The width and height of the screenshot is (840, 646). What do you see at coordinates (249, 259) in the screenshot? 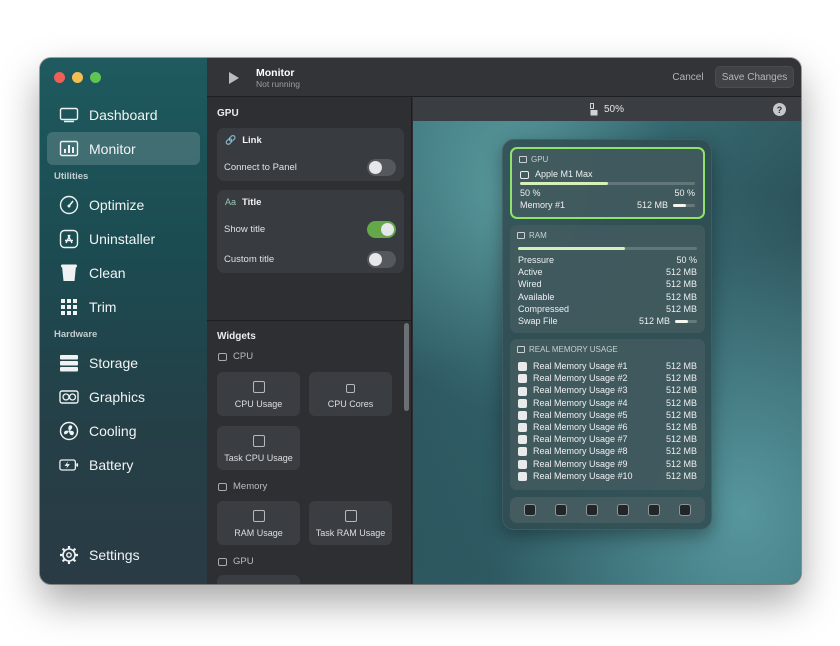
I see `custom-title-label: Custom title` at bounding box center [249, 259].